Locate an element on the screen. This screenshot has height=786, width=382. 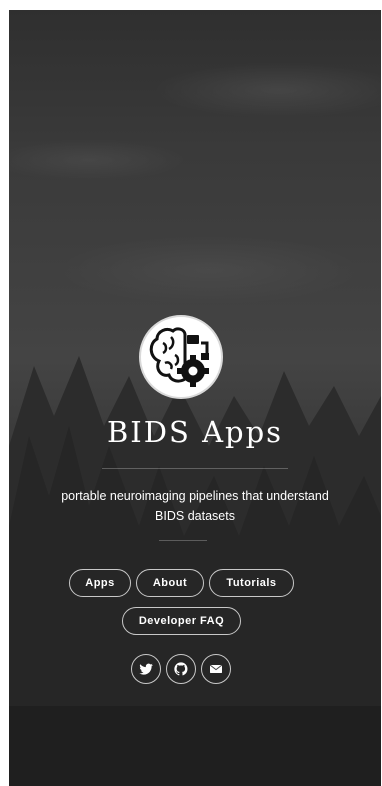
divider-short is located at coordinates (183, 540).